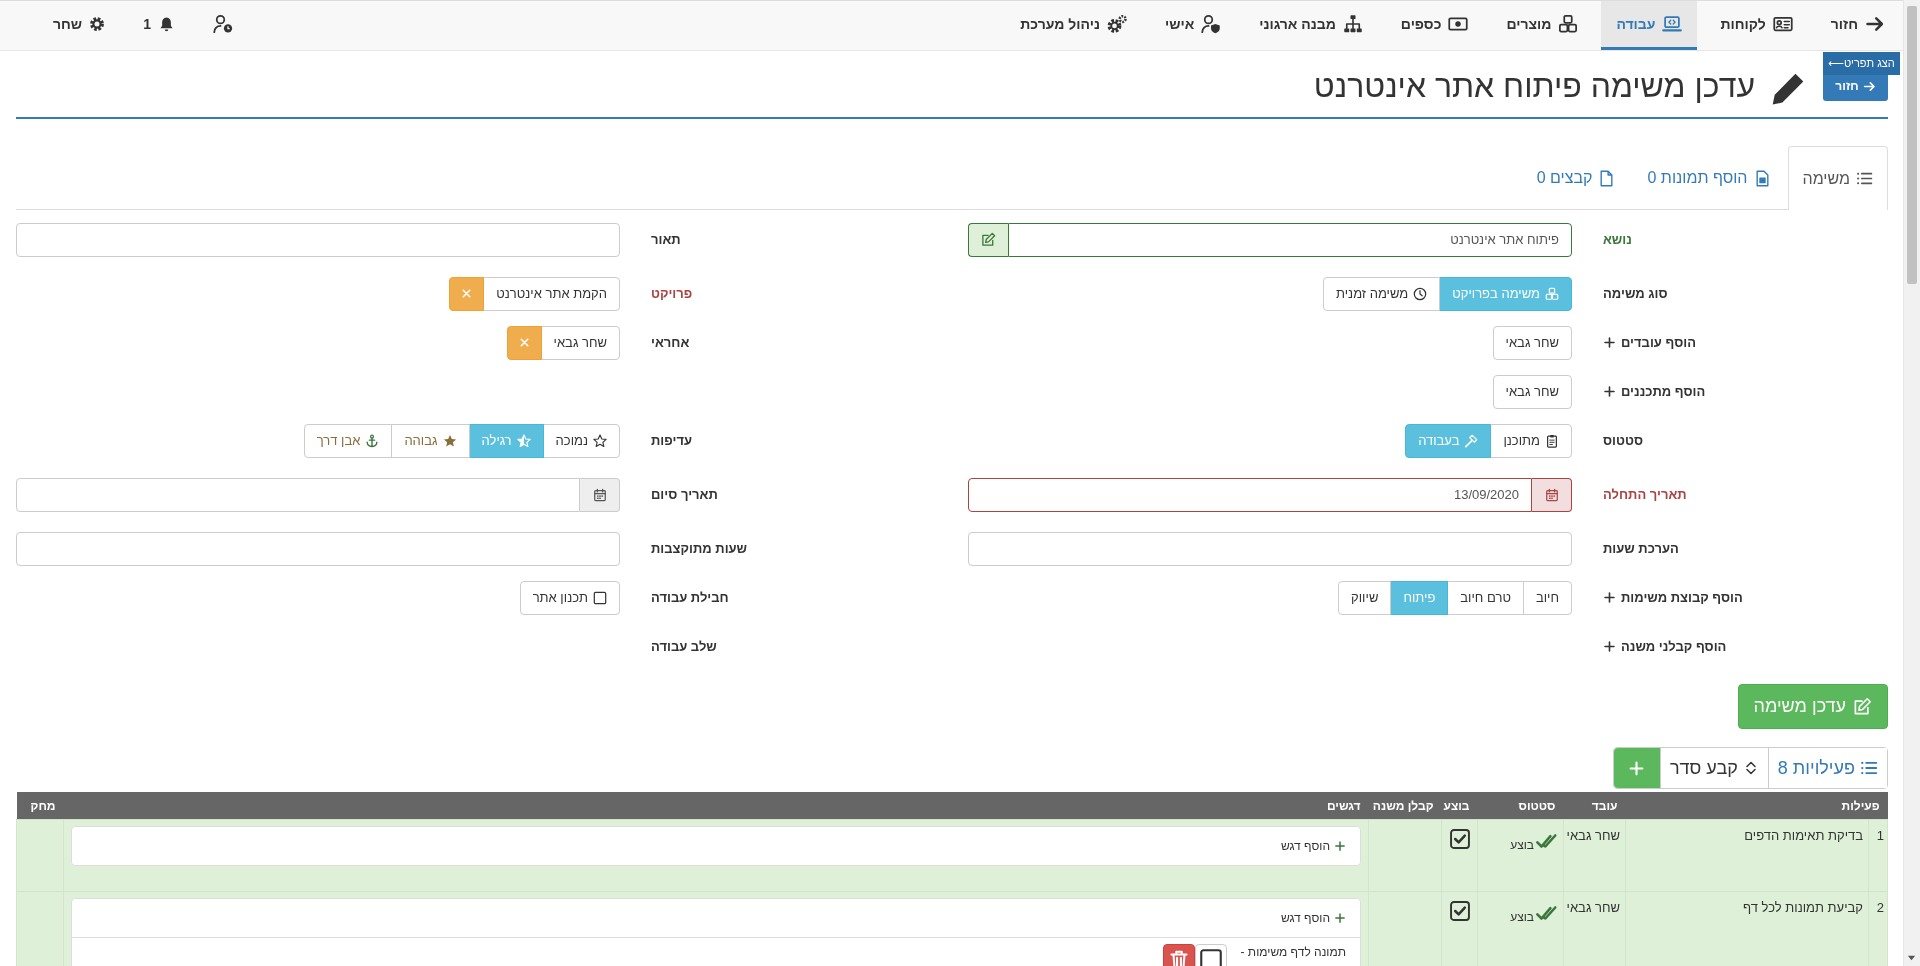 Image resolution: width=1920 pixels, height=966 pixels. I want to click on delete-note-button, so click(1178, 955).